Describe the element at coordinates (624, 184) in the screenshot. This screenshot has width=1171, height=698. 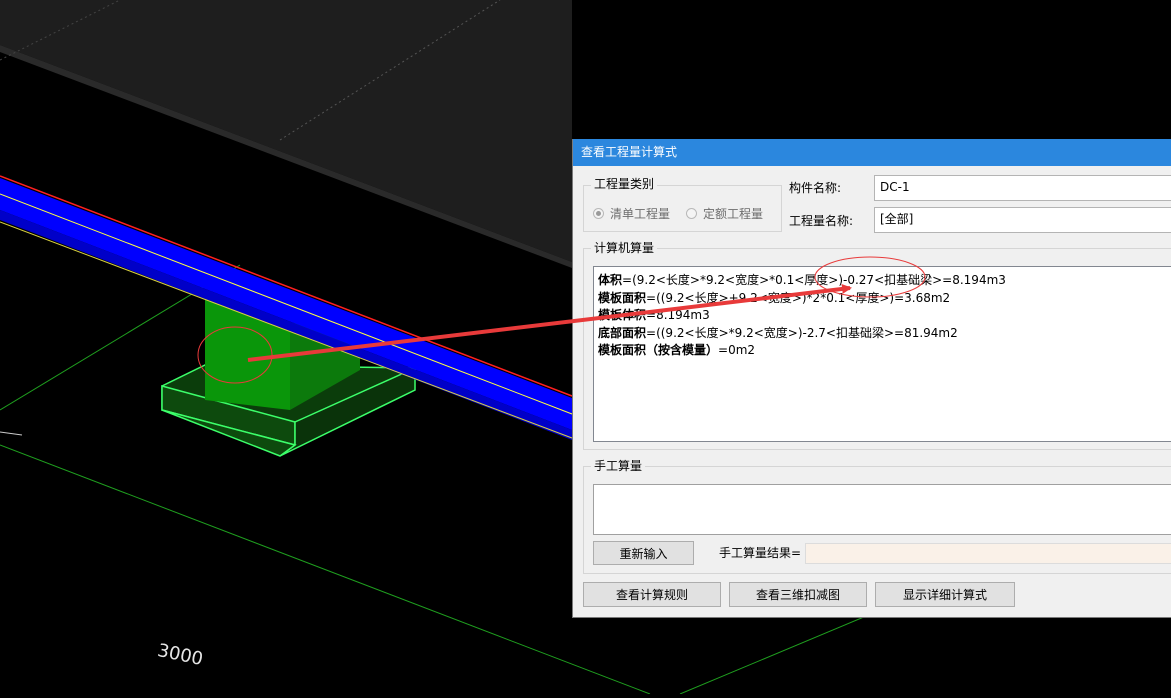
I see `quantity-type-group-title: 工程量类别` at that location.